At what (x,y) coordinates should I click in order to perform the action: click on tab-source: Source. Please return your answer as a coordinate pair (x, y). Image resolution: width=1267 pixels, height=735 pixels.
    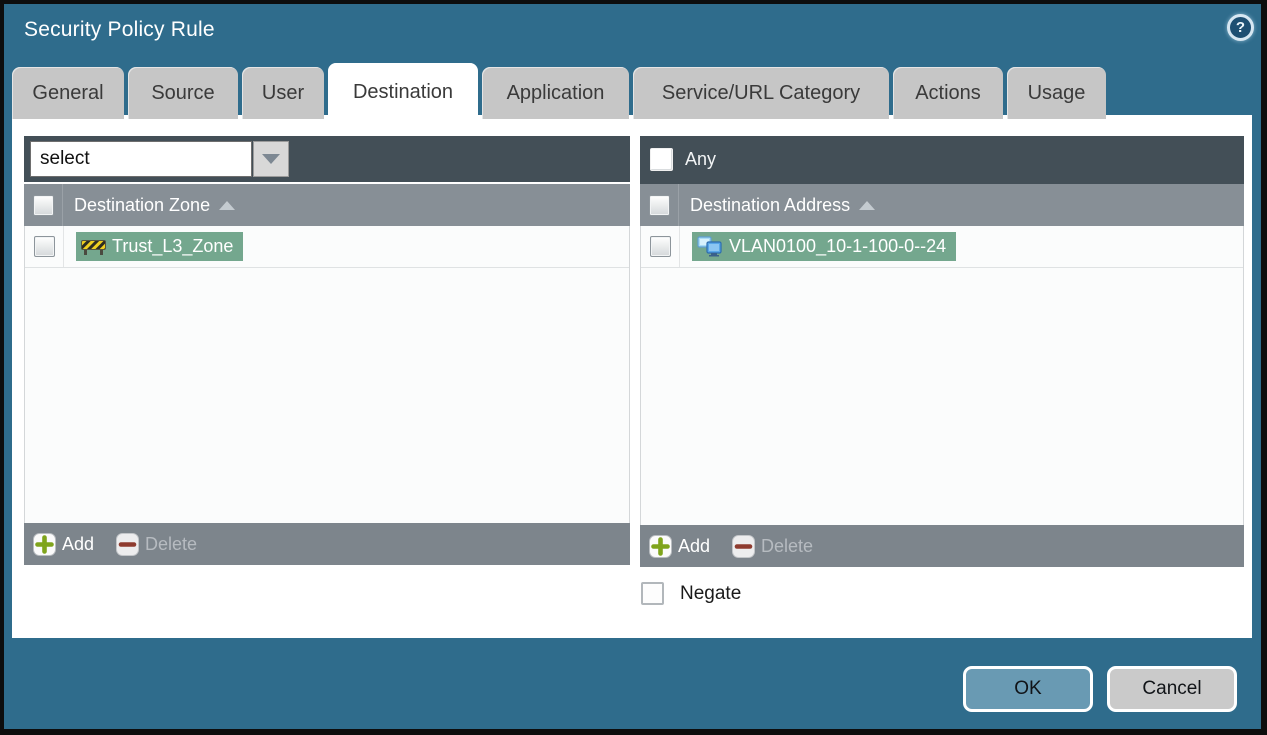
    Looking at the image, I should click on (183, 93).